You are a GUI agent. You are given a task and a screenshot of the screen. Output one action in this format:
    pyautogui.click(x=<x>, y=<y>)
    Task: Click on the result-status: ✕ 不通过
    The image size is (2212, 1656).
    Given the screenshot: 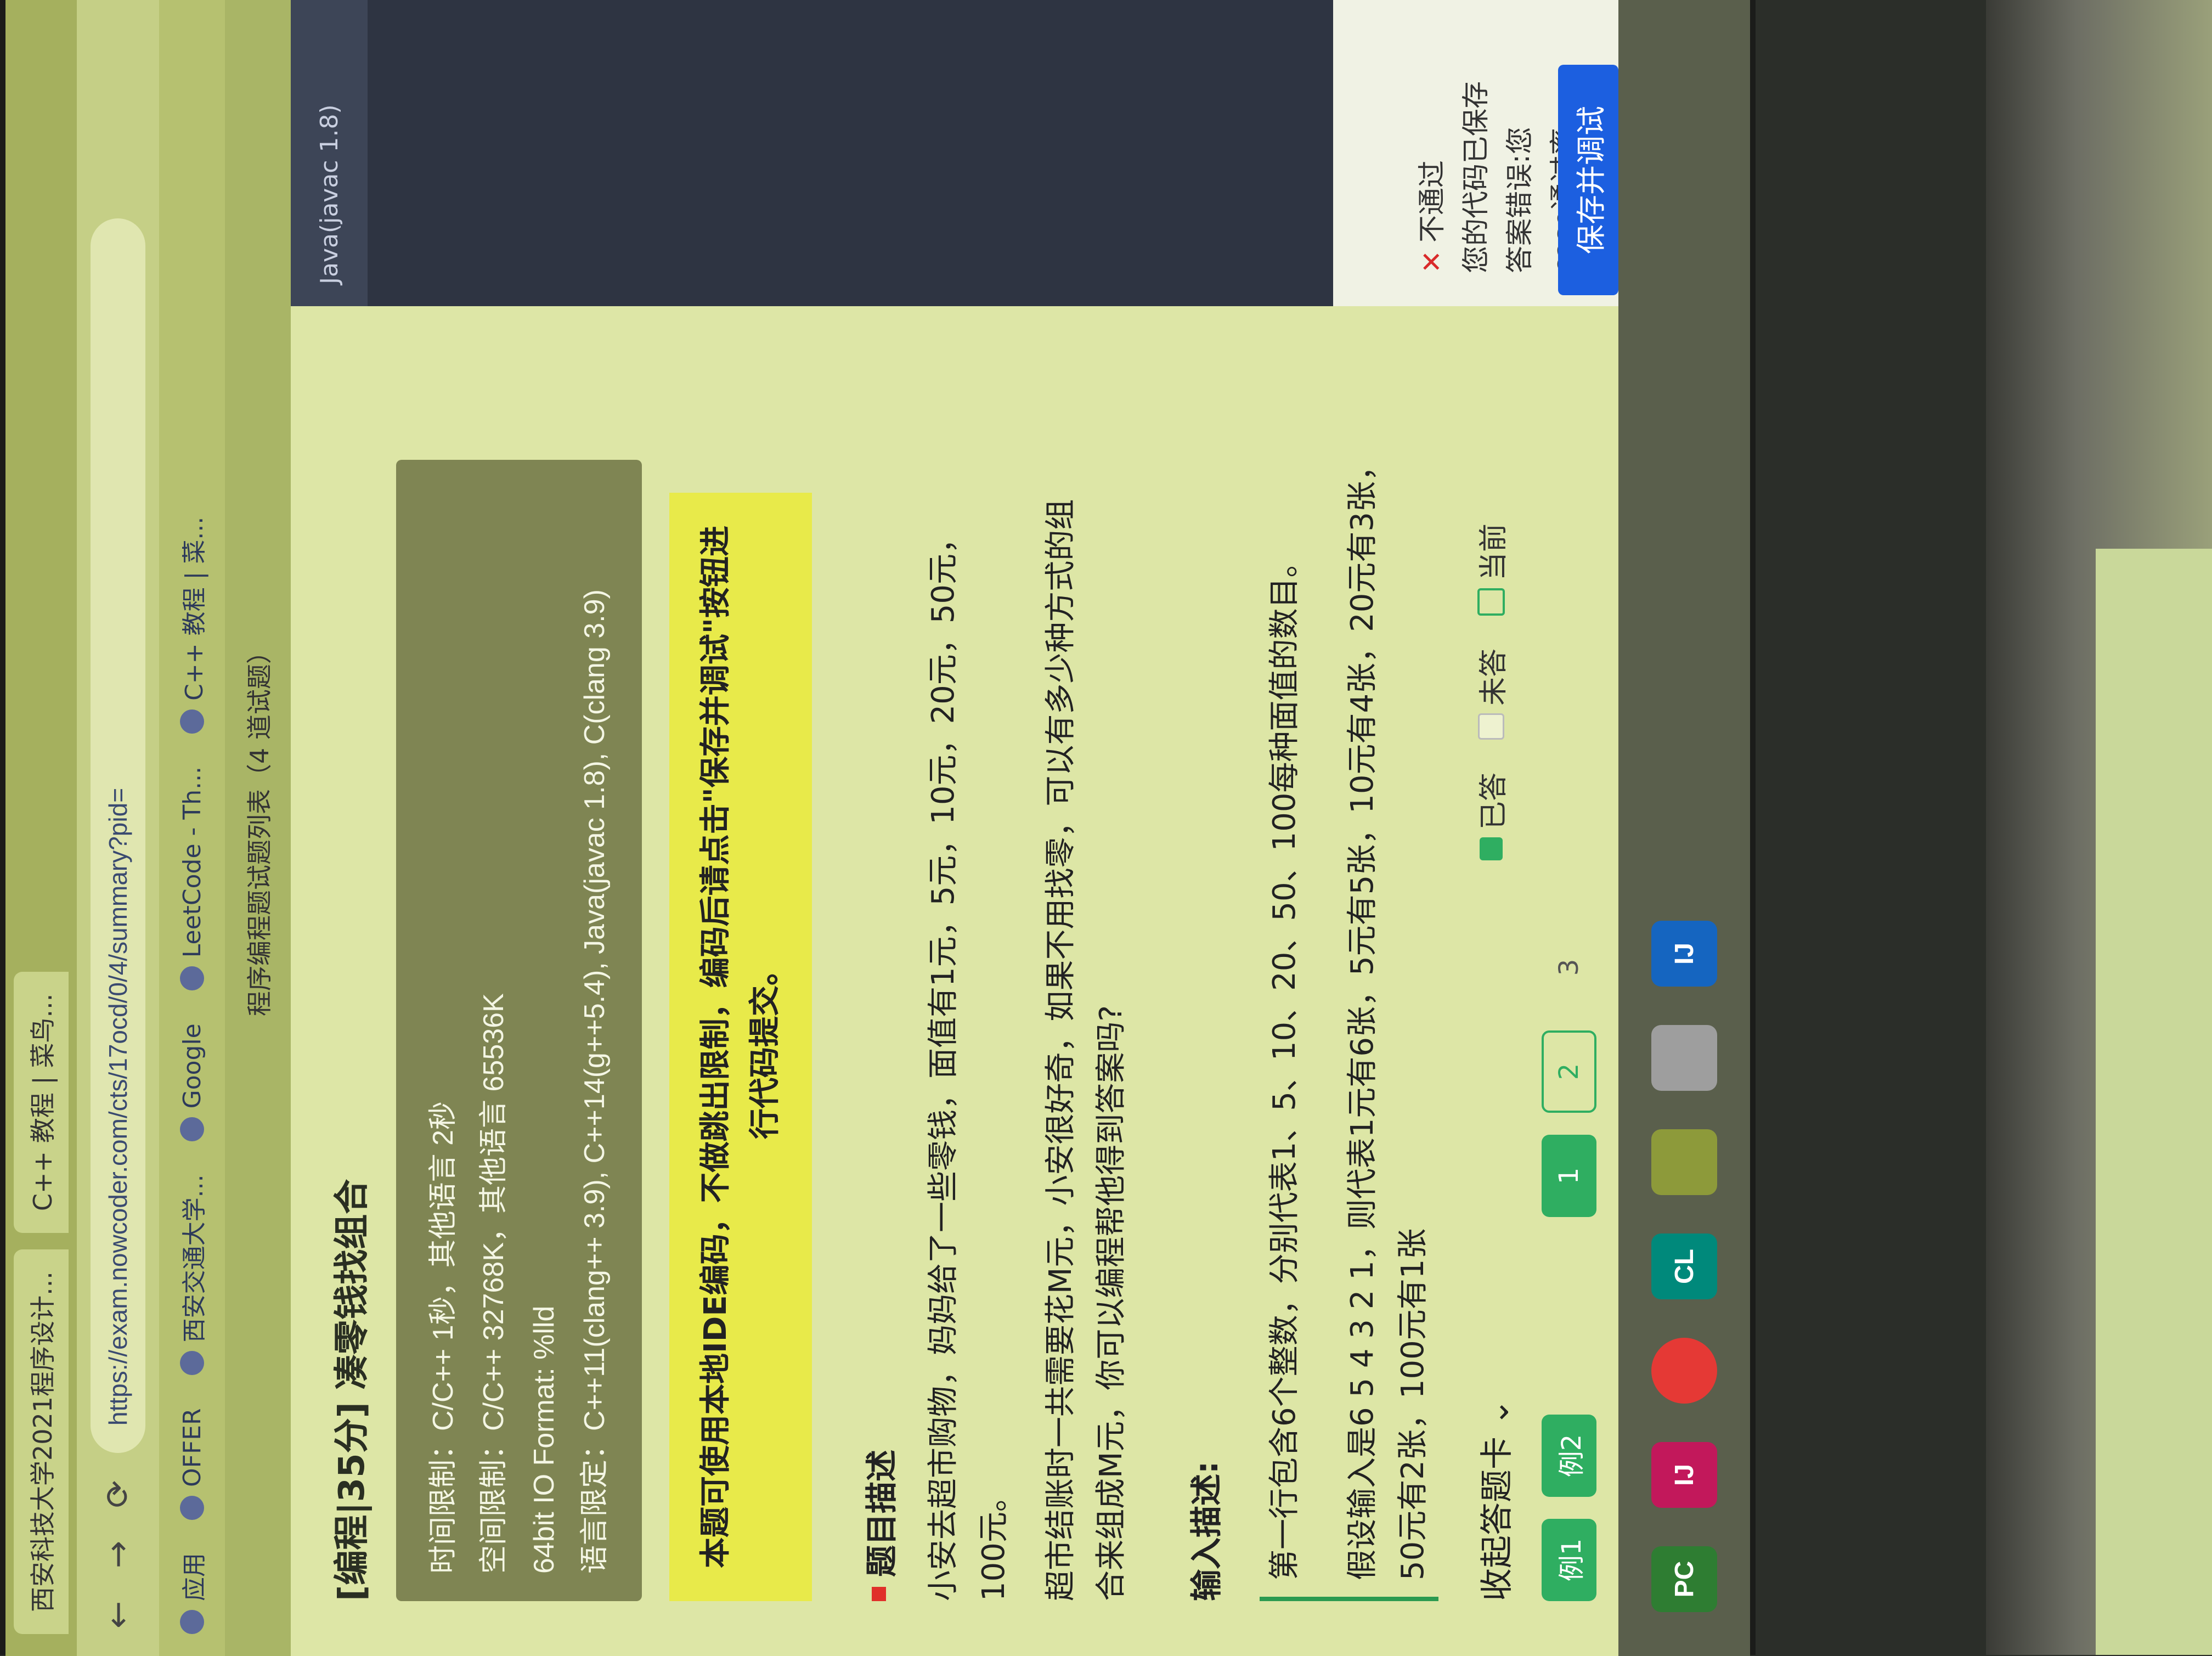 What is the action you would take?
    pyautogui.click(x=1432, y=141)
    